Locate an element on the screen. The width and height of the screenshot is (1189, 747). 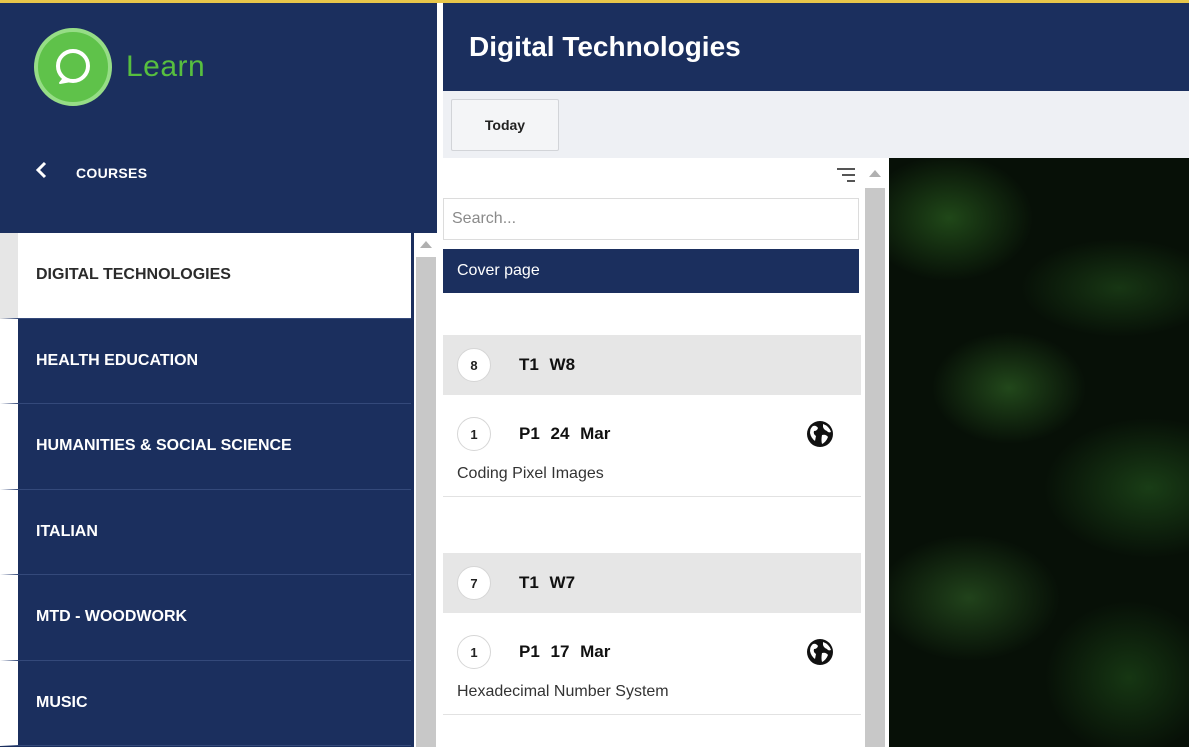
course-list-scrollbar is located at coordinates (426, 490).